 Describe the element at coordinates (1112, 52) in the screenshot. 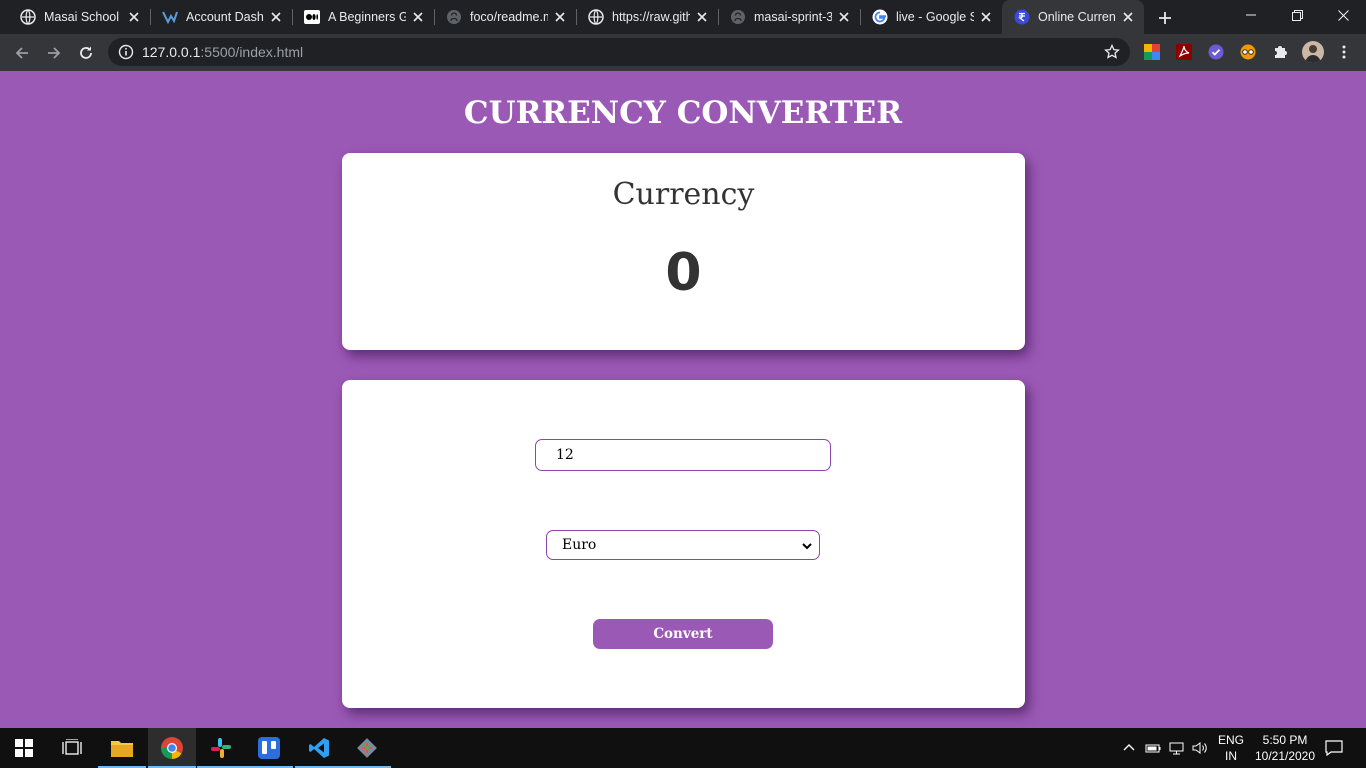

I see `bookmark-star-icon` at that location.